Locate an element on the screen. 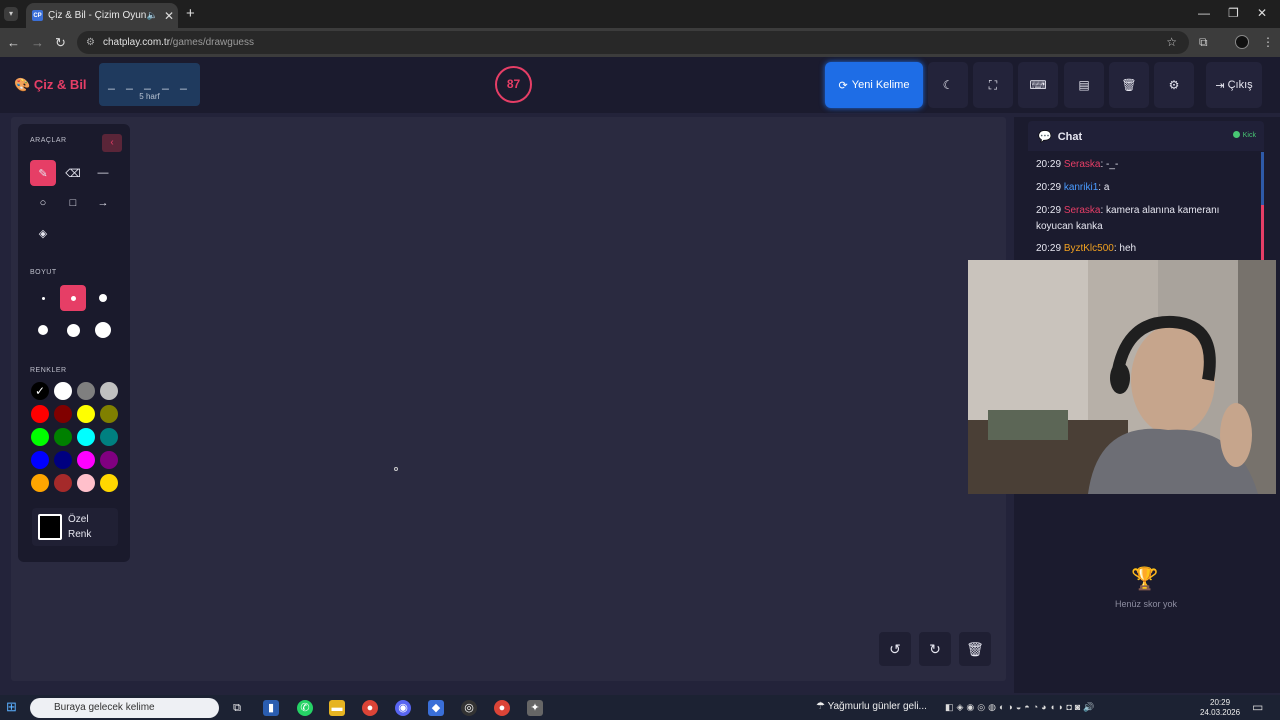 The width and height of the screenshot is (1280, 720). custom-color-preview is located at coordinates (50, 527).